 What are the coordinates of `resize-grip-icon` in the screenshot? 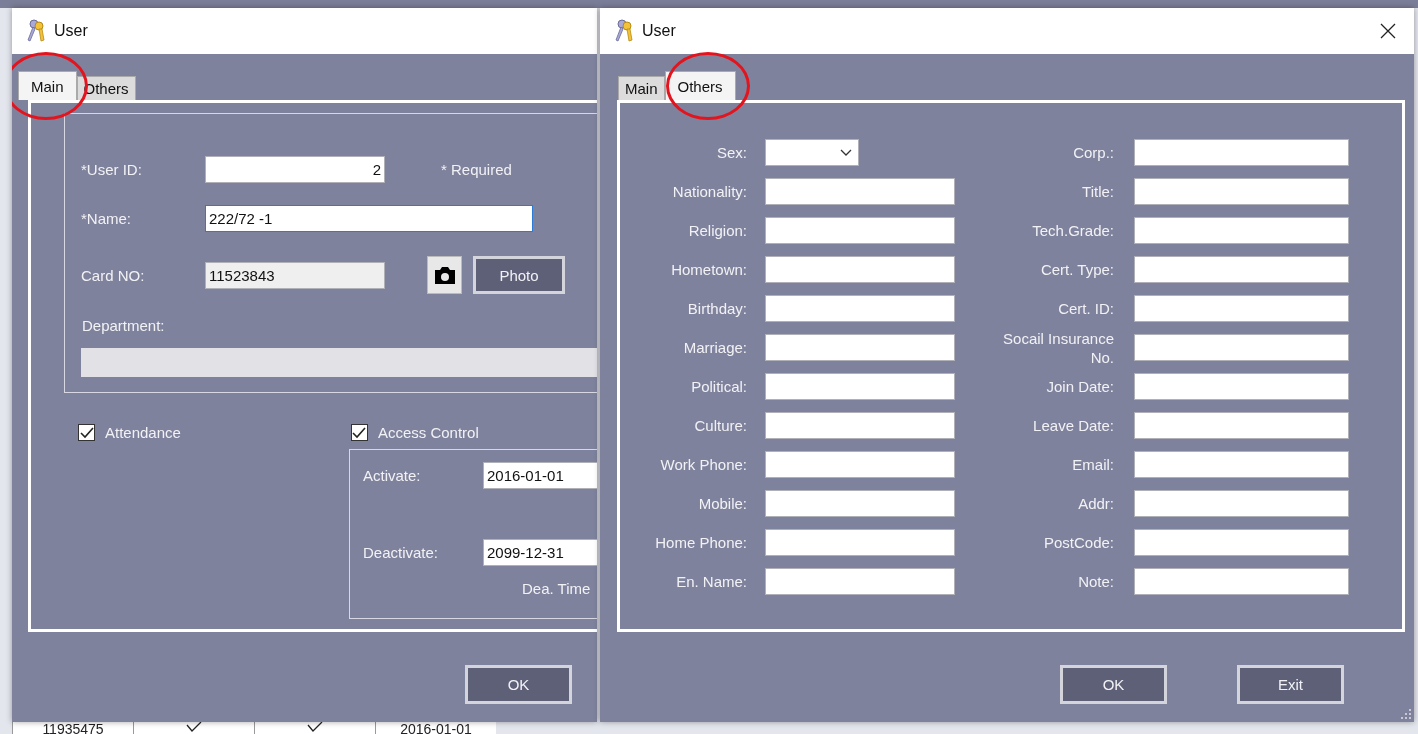 It's located at (1406, 714).